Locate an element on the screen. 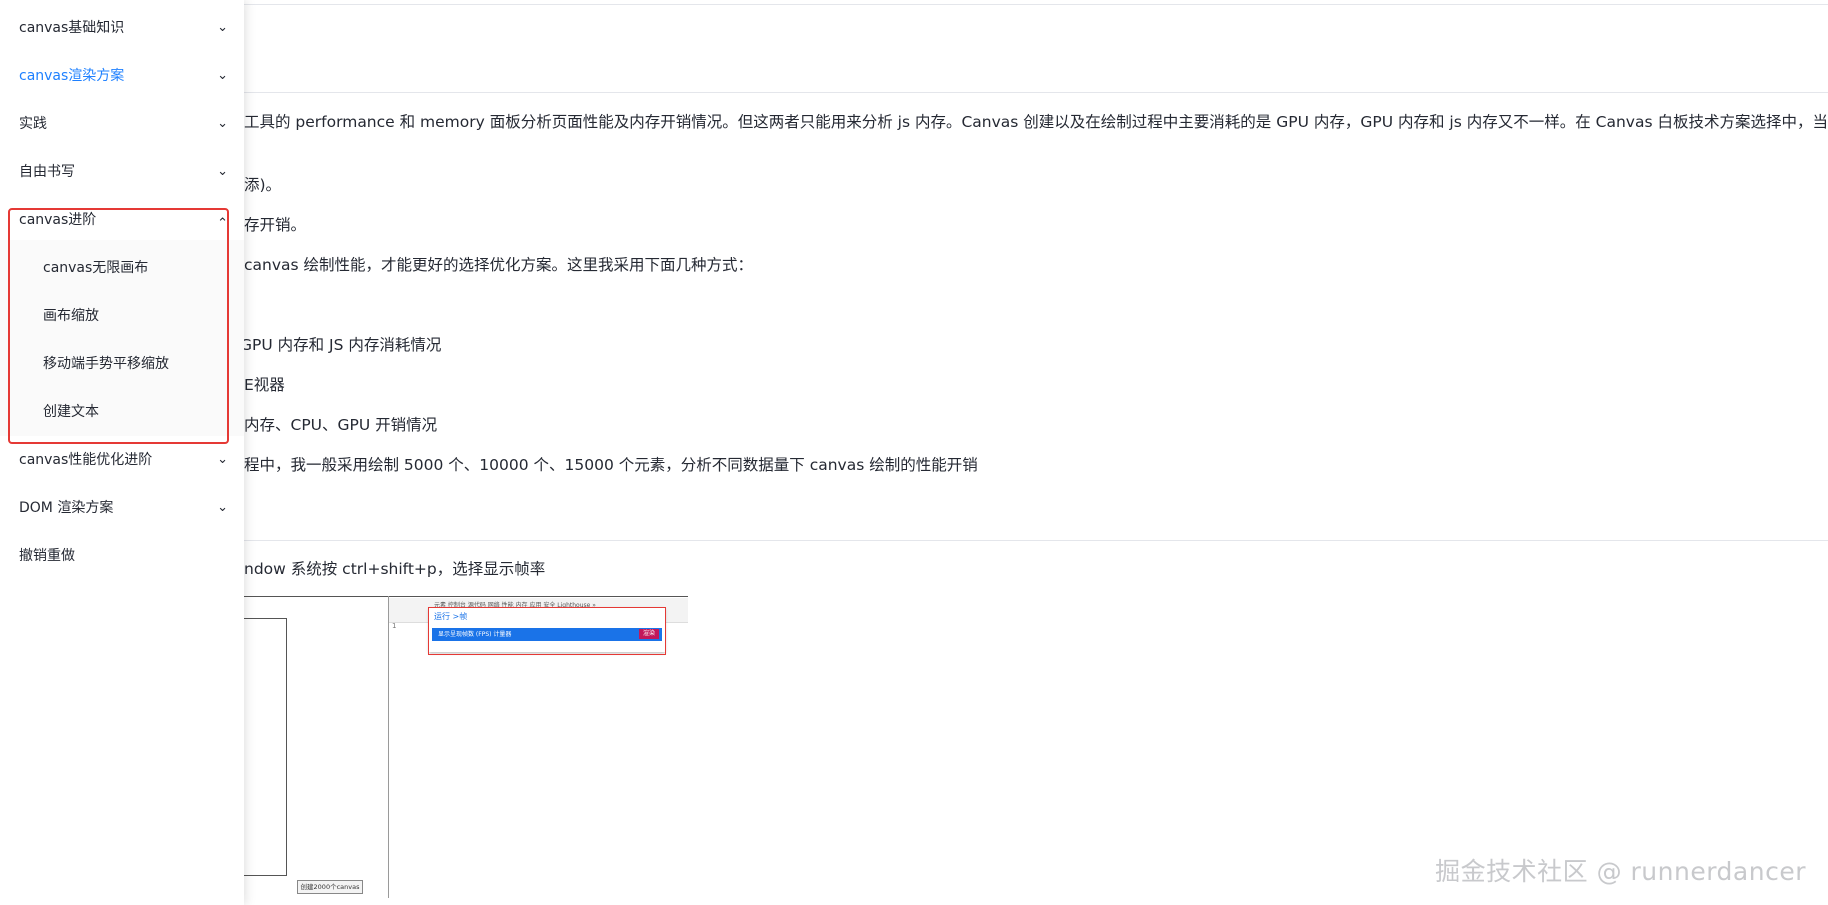  screenshot-top-border is located at coordinates (466, 596).